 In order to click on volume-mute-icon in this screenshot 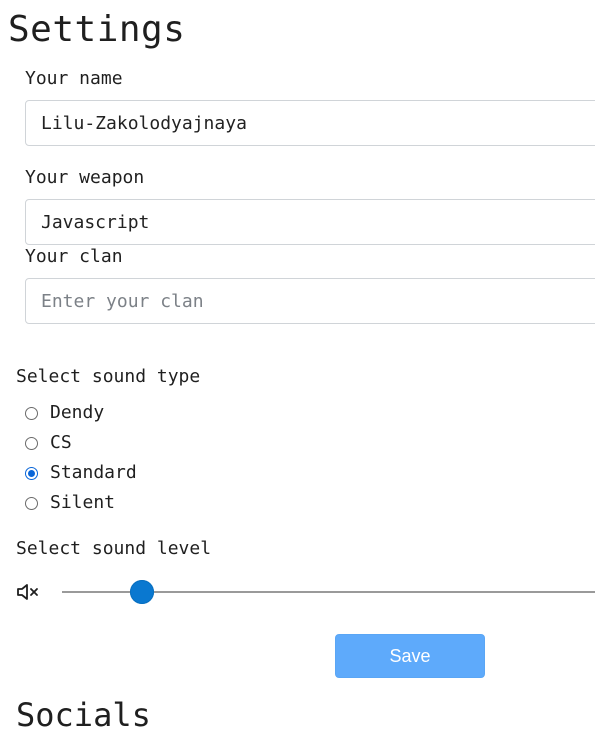, I will do `click(27, 592)`.